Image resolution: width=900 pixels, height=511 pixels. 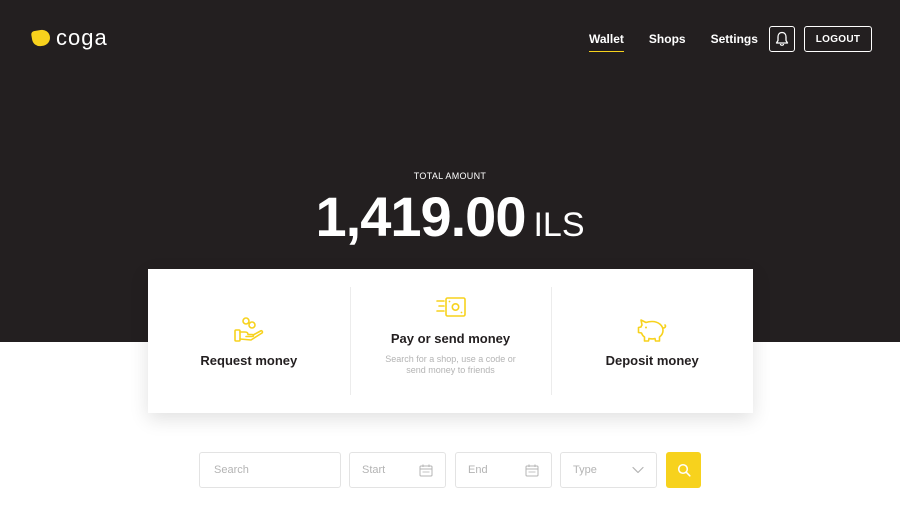 What do you see at coordinates (450, 338) in the screenshot?
I see `pay-send-money-title: Pay or send money` at bounding box center [450, 338].